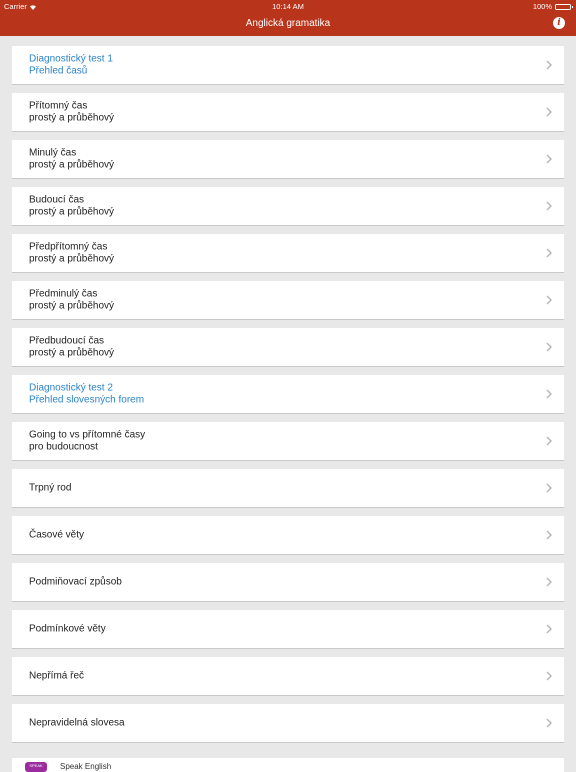 The width and height of the screenshot is (576, 772). I want to click on menu-item-text: Diagnostický test 1 Přehled časů, so click(71, 65).